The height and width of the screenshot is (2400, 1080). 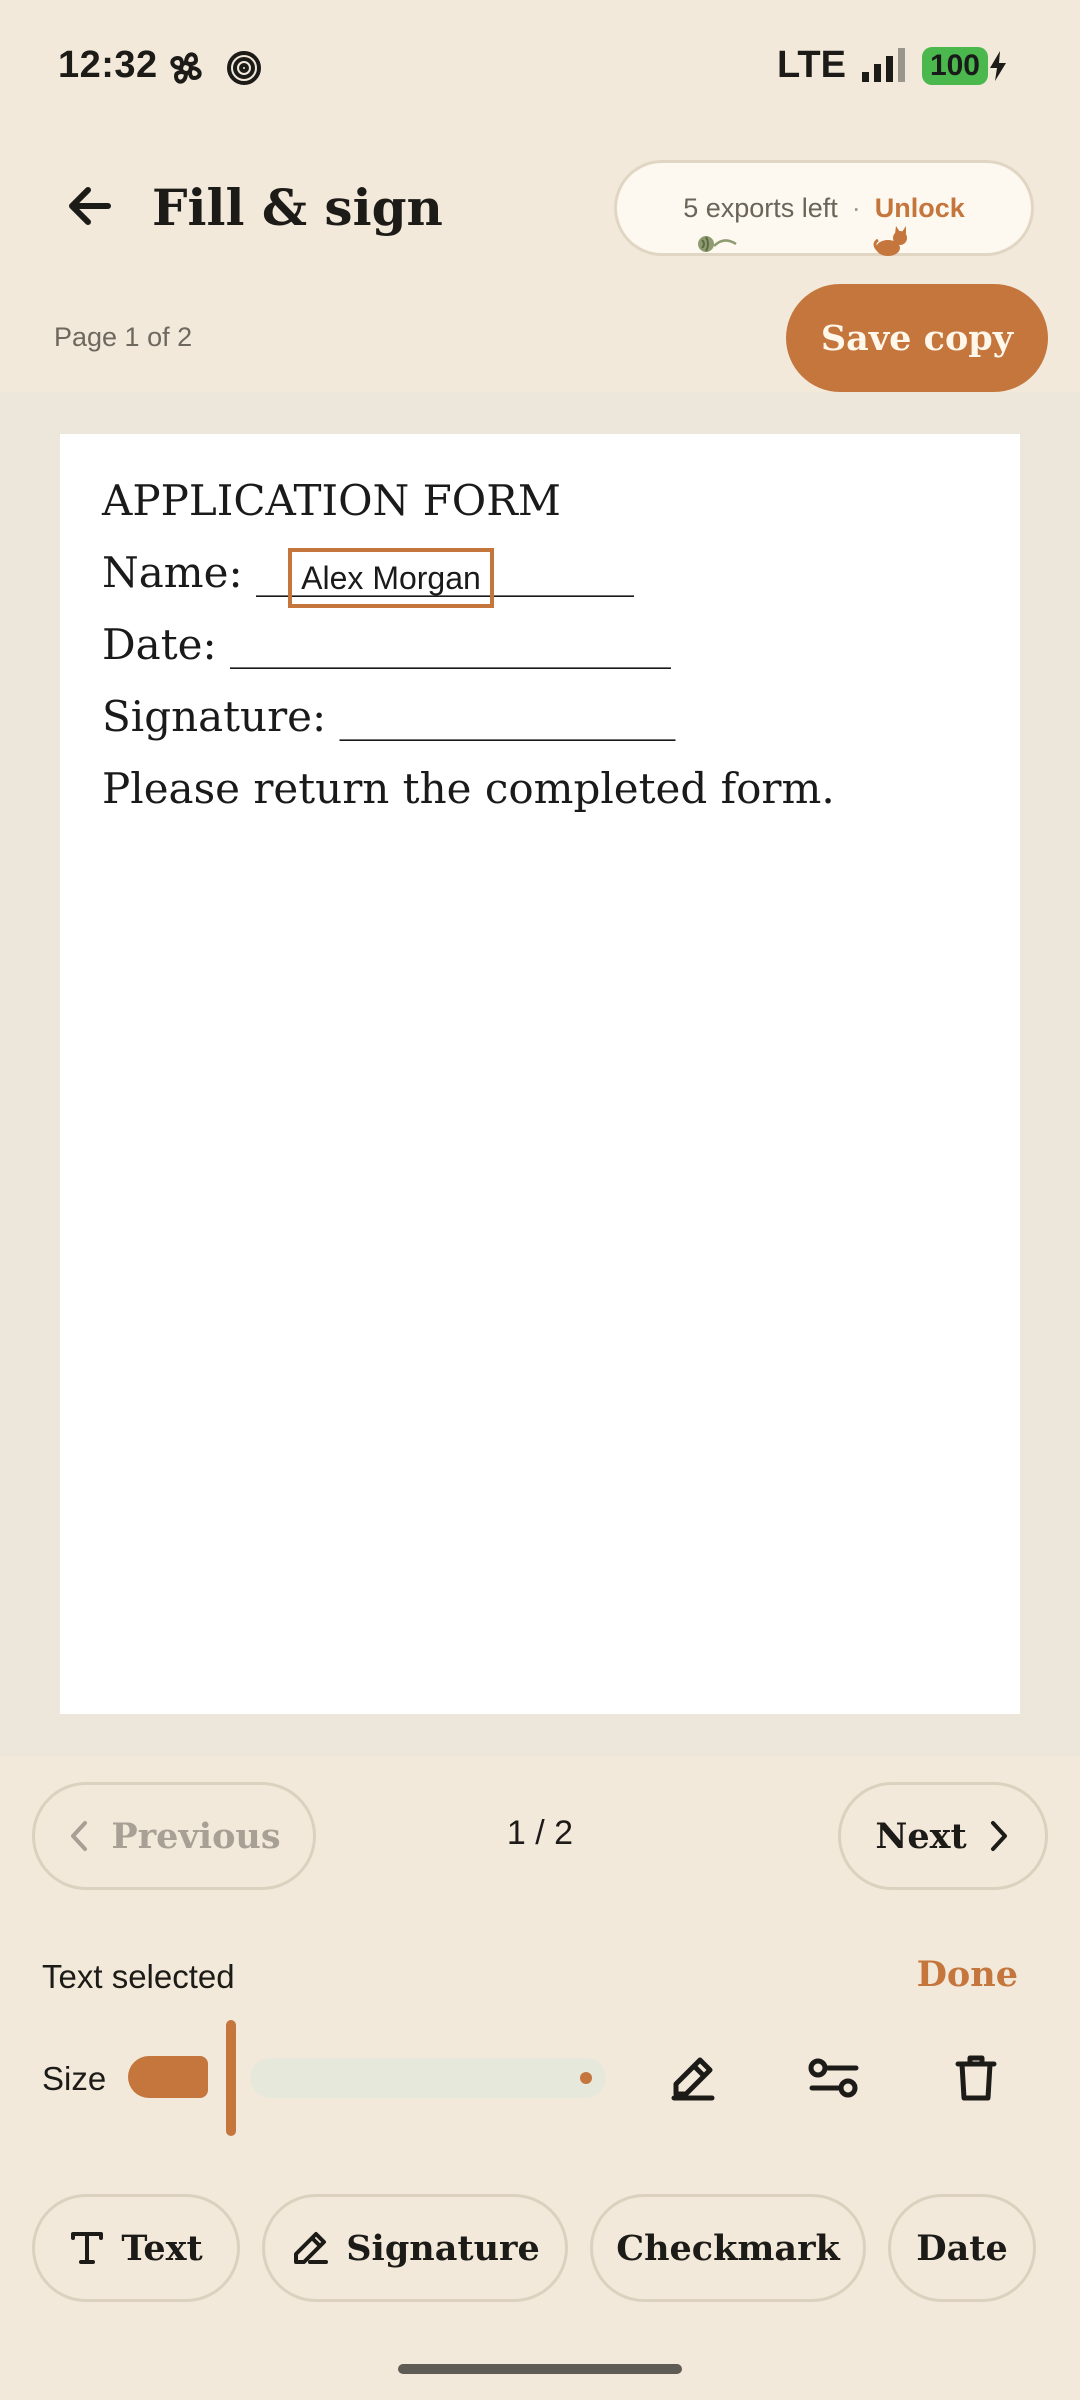 What do you see at coordinates (386, 644) in the screenshot?
I see `date-field-line: Date: _____________________` at bounding box center [386, 644].